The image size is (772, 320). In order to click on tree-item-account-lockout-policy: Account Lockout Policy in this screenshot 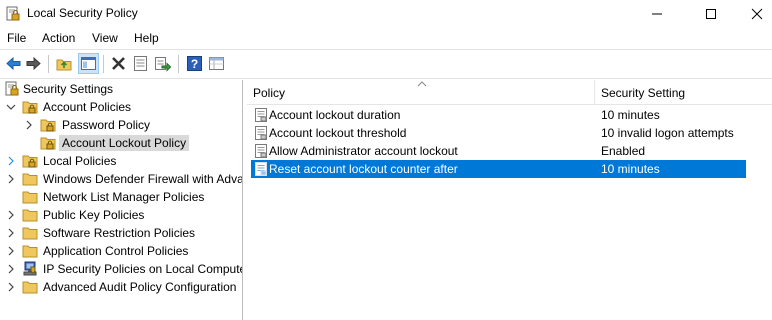, I will do `click(120, 143)`.